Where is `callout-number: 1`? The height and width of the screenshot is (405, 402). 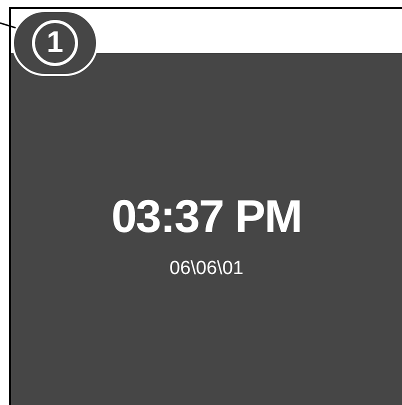
callout-number: 1 is located at coordinates (55, 43).